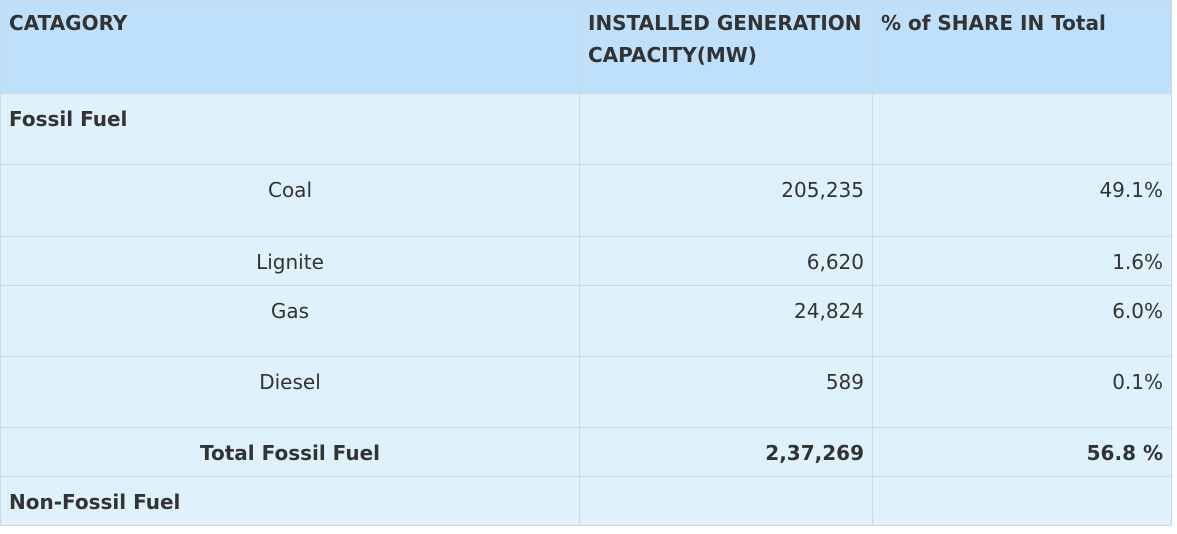 The height and width of the screenshot is (534, 1177). What do you see at coordinates (290, 47) in the screenshot?
I see `header-category: CATAGORY` at bounding box center [290, 47].